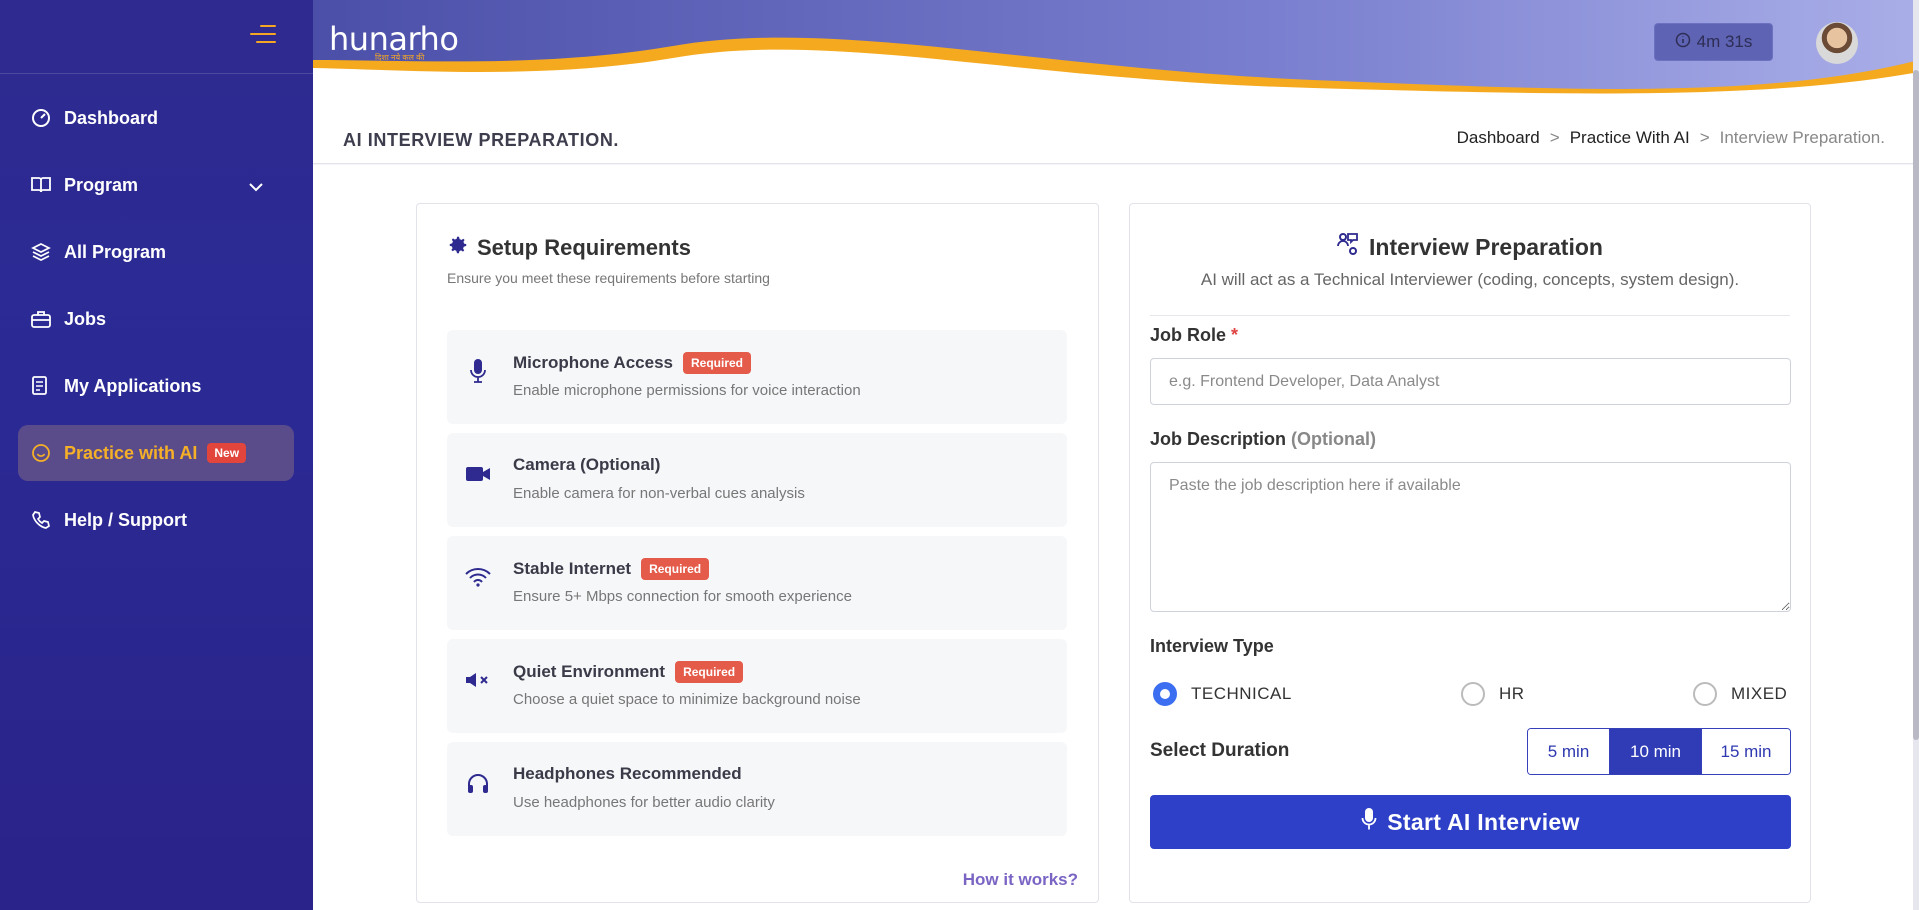 This screenshot has width=1919, height=910. What do you see at coordinates (131, 452) in the screenshot?
I see `sidebar-item-label: Practice with AI` at bounding box center [131, 452].